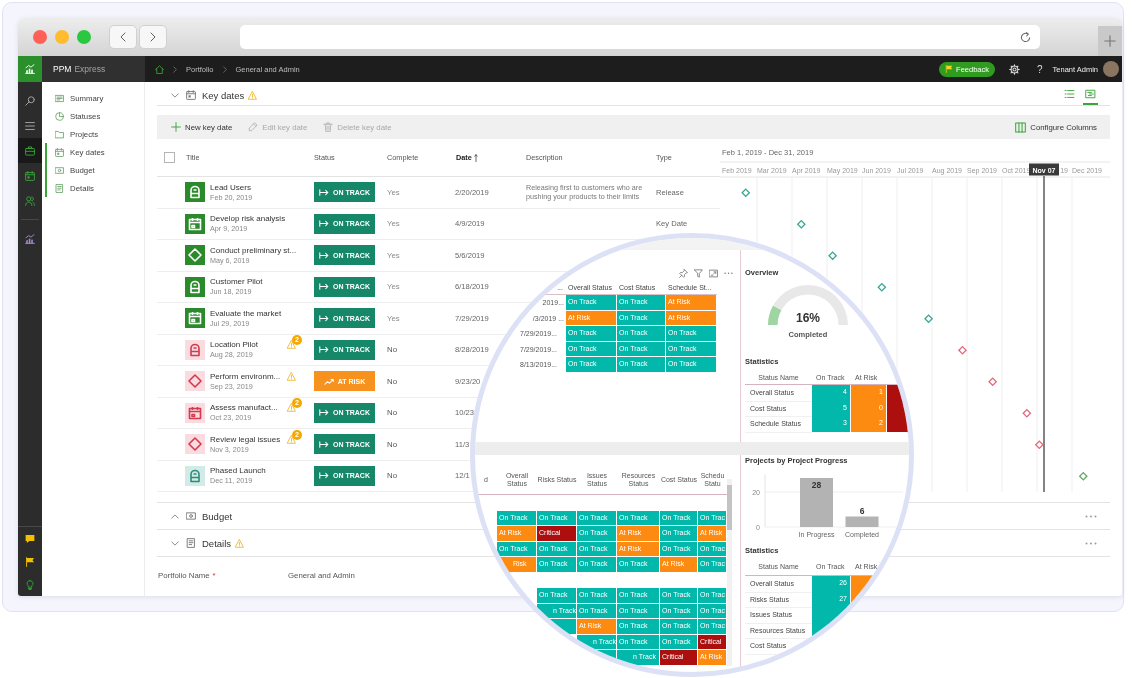 Image resolution: width=1140 pixels, height=678 pixels. What do you see at coordinates (159, 69) in the screenshot?
I see `home-icon` at bounding box center [159, 69].